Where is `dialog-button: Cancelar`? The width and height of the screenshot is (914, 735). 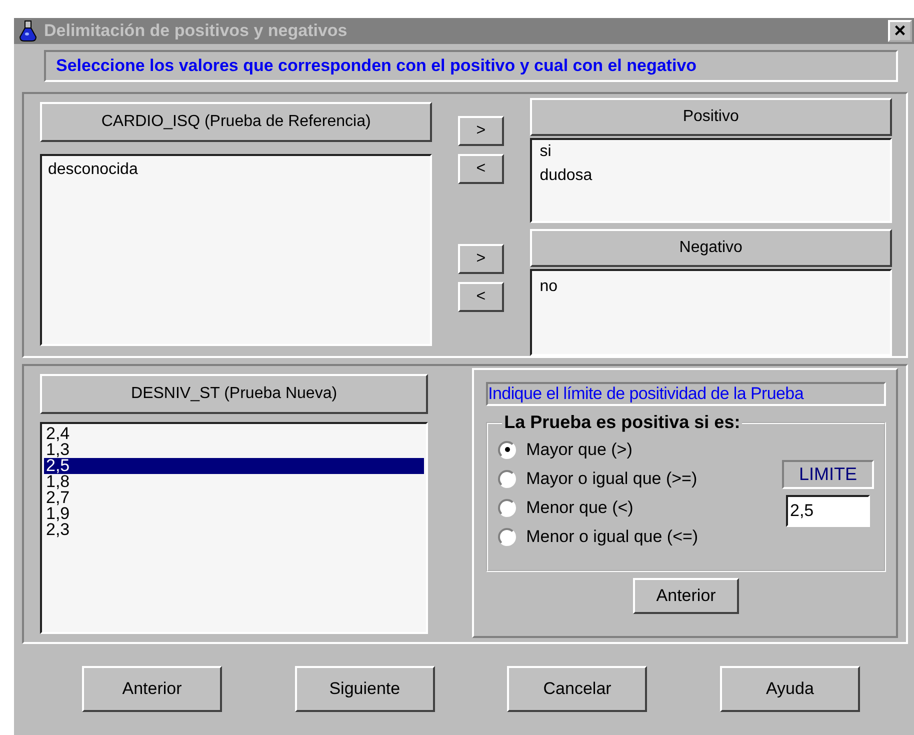
dialog-button: Cancelar is located at coordinates (577, 689).